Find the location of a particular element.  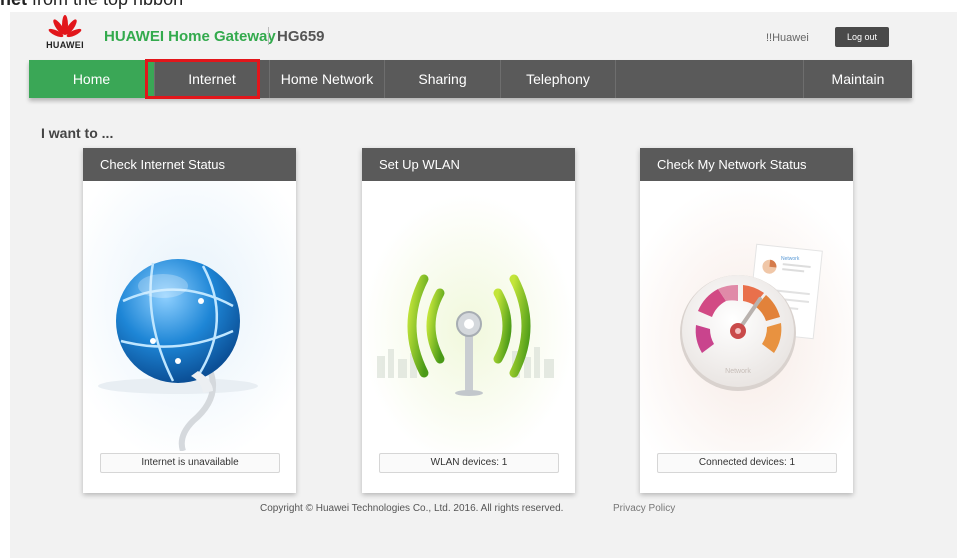

doc-network-label: Network is located at coordinates (790, 259).